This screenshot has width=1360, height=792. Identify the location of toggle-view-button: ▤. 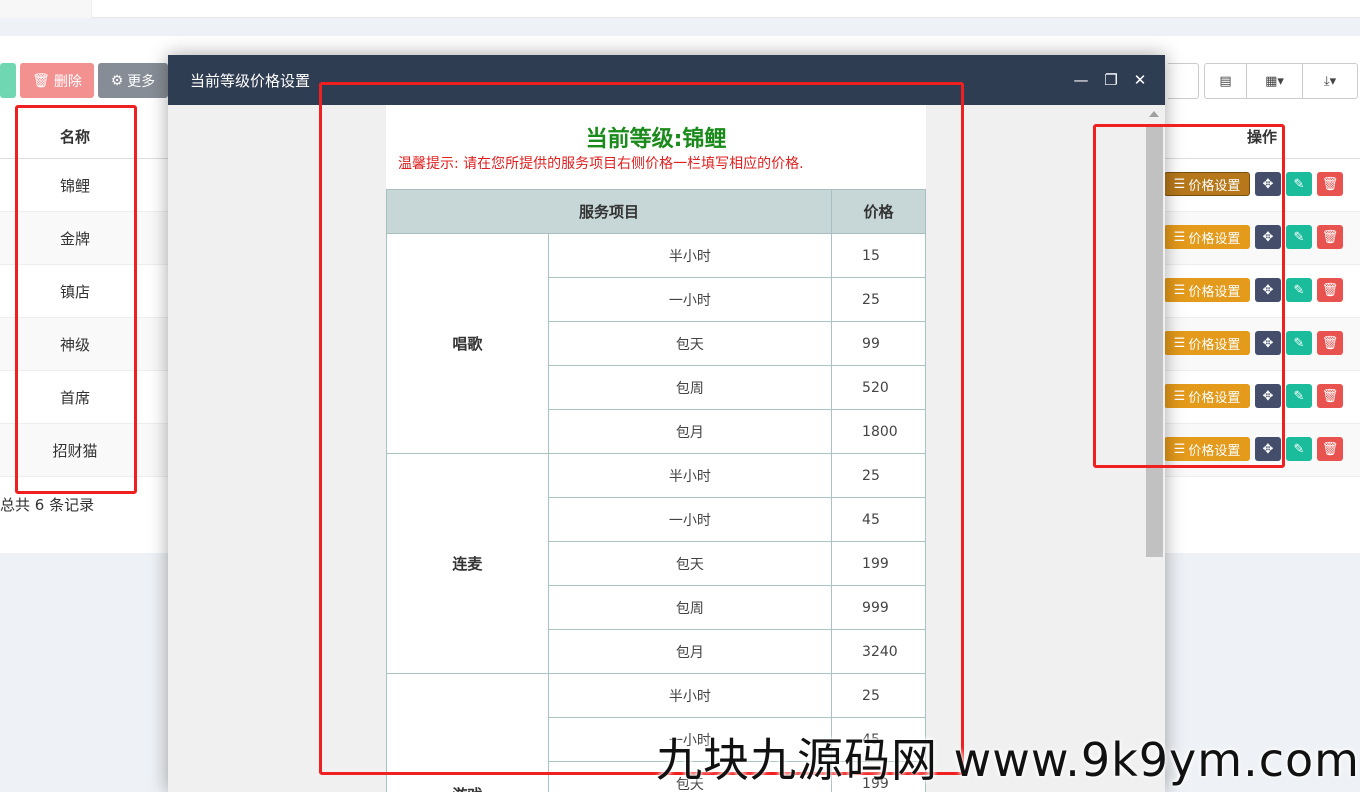
(1226, 81).